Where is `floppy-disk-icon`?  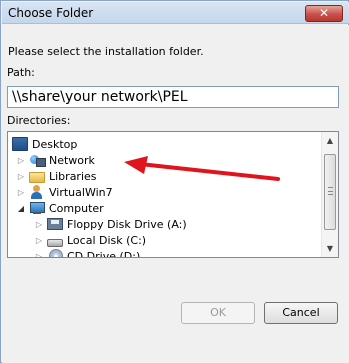
floppy-disk-icon is located at coordinates (55, 224).